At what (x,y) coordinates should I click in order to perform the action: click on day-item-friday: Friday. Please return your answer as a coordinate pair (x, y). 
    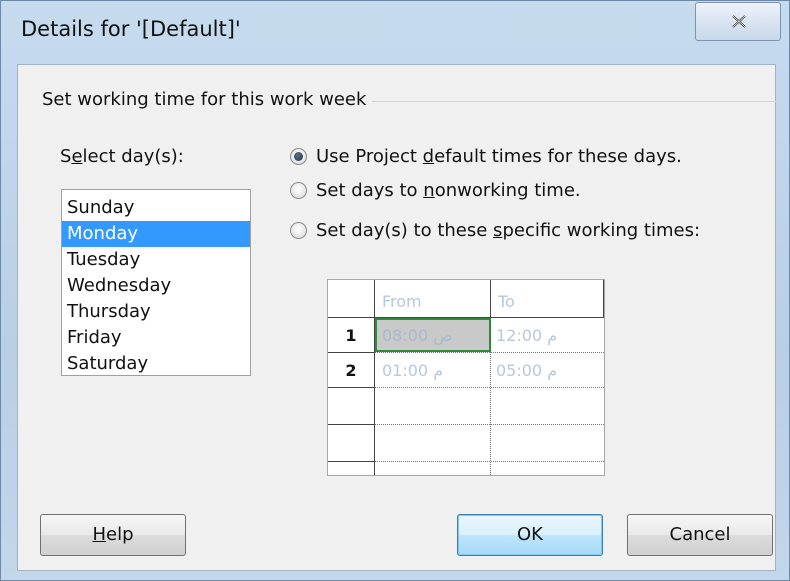
    Looking at the image, I should click on (156, 338).